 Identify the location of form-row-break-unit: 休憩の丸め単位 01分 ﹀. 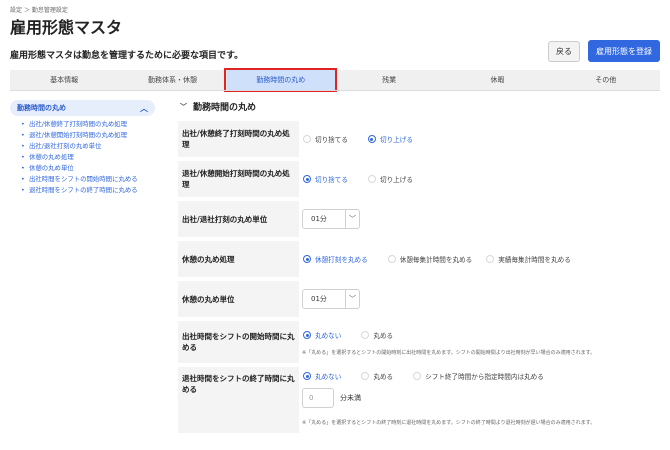
(419, 299).